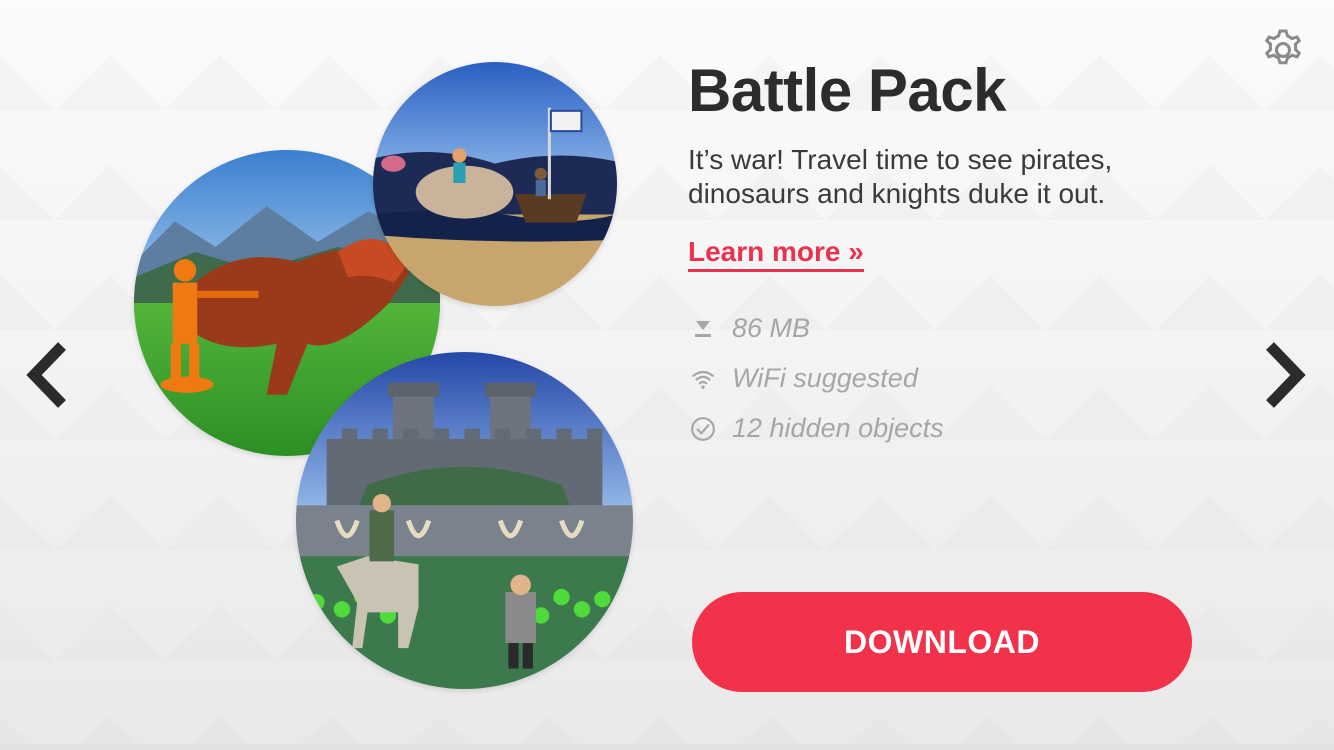  What do you see at coordinates (771, 328) in the screenshot?
I see `pack-size-text: 86 MB` at bounding box center [771, 328].